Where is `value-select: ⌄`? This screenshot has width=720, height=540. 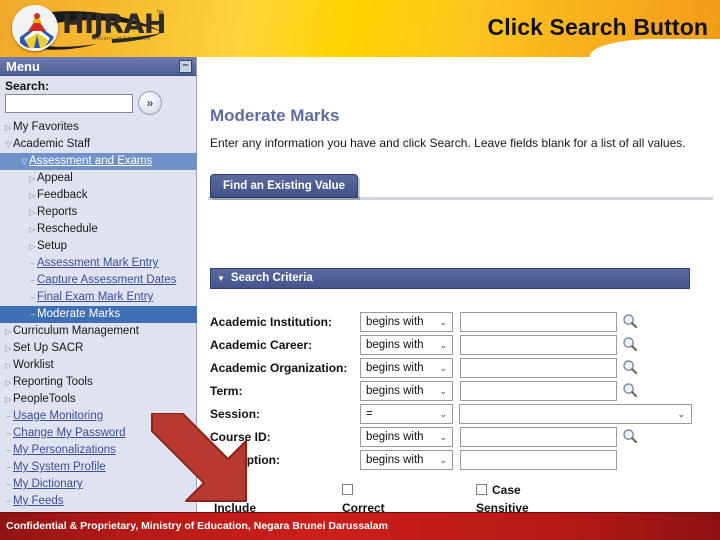 value-select: ⌄ is located at coordinates (575, 414).